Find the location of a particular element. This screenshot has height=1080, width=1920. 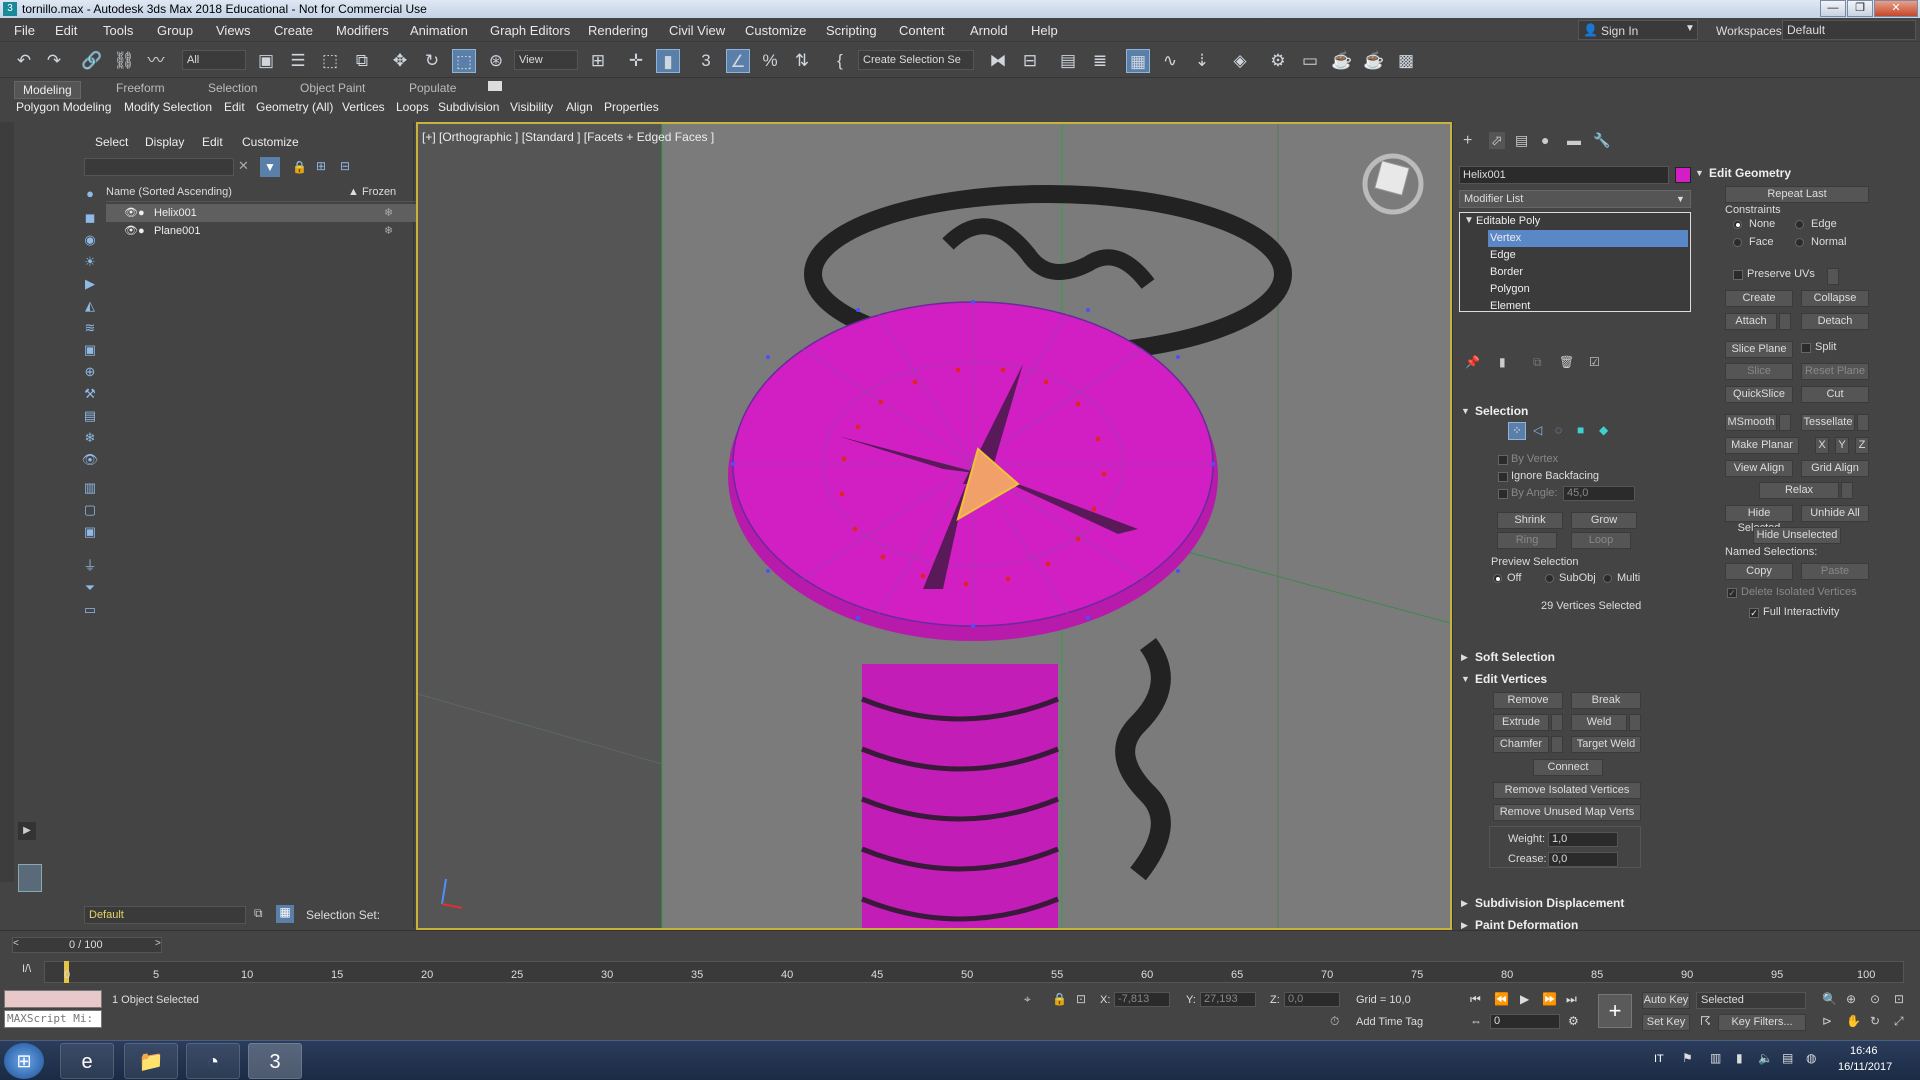

display-all-icon: ● is located at coordinates (90, 194).